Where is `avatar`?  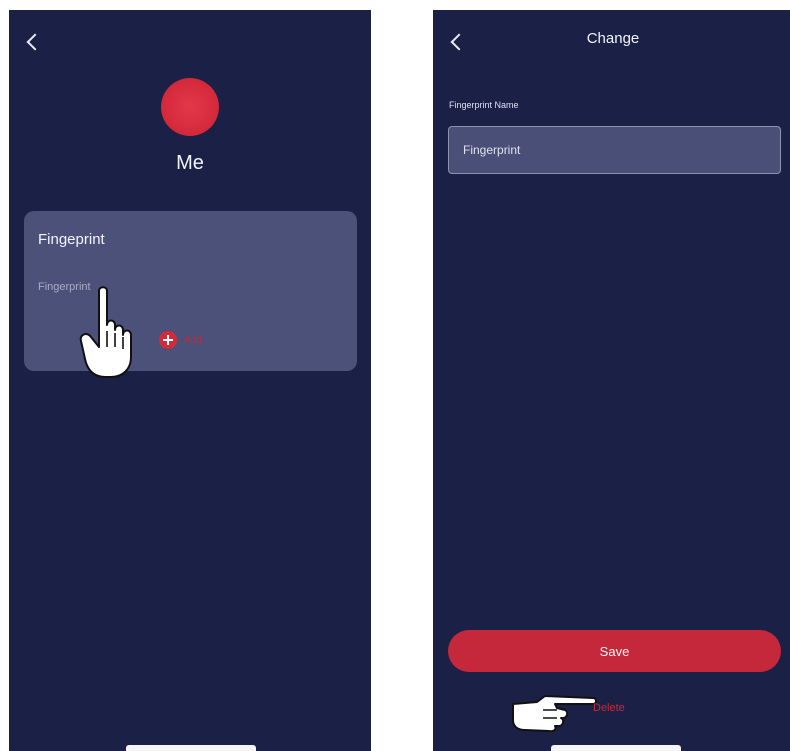 avatar is located at coordinates (190, 107).